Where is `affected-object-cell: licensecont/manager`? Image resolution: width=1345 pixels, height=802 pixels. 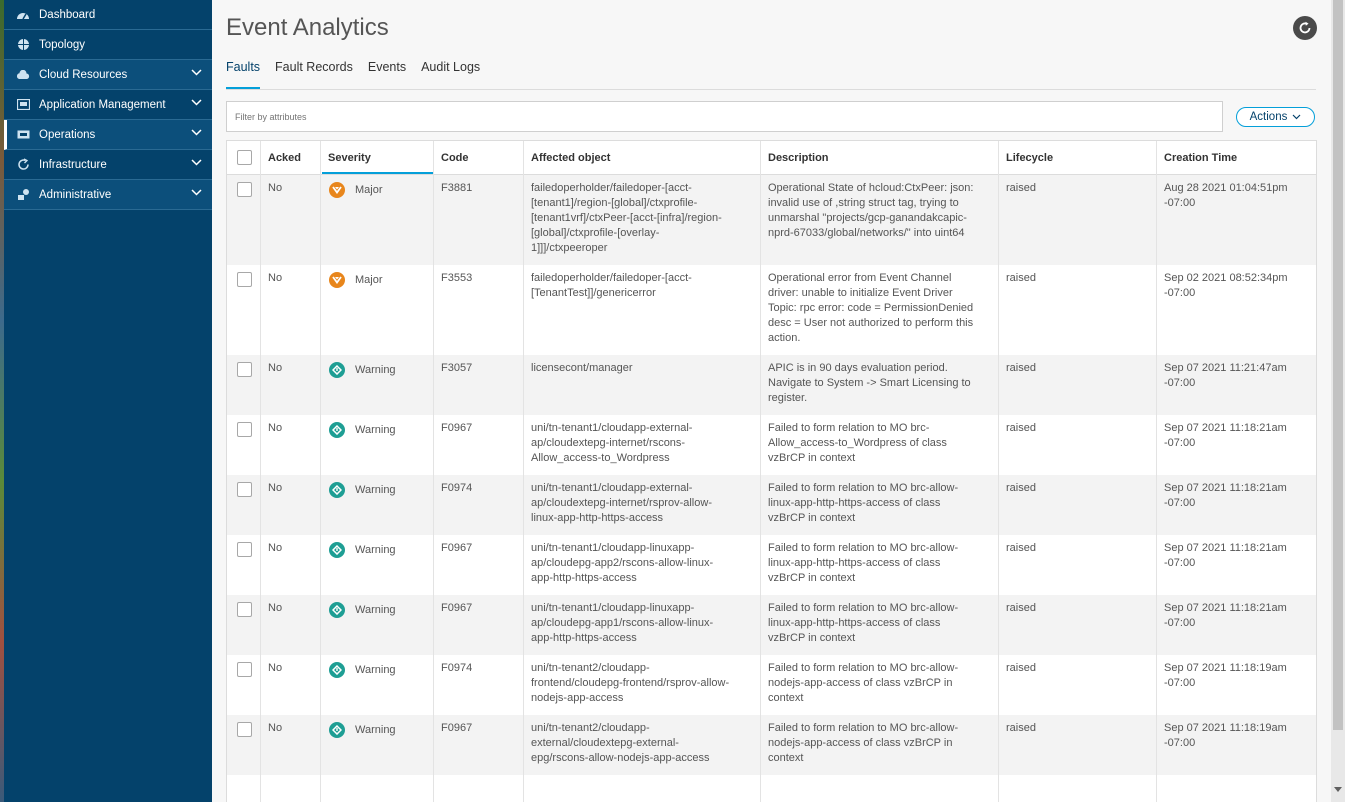
affected-object-cell: licensecont/manager is located at coordinates (643, 368).